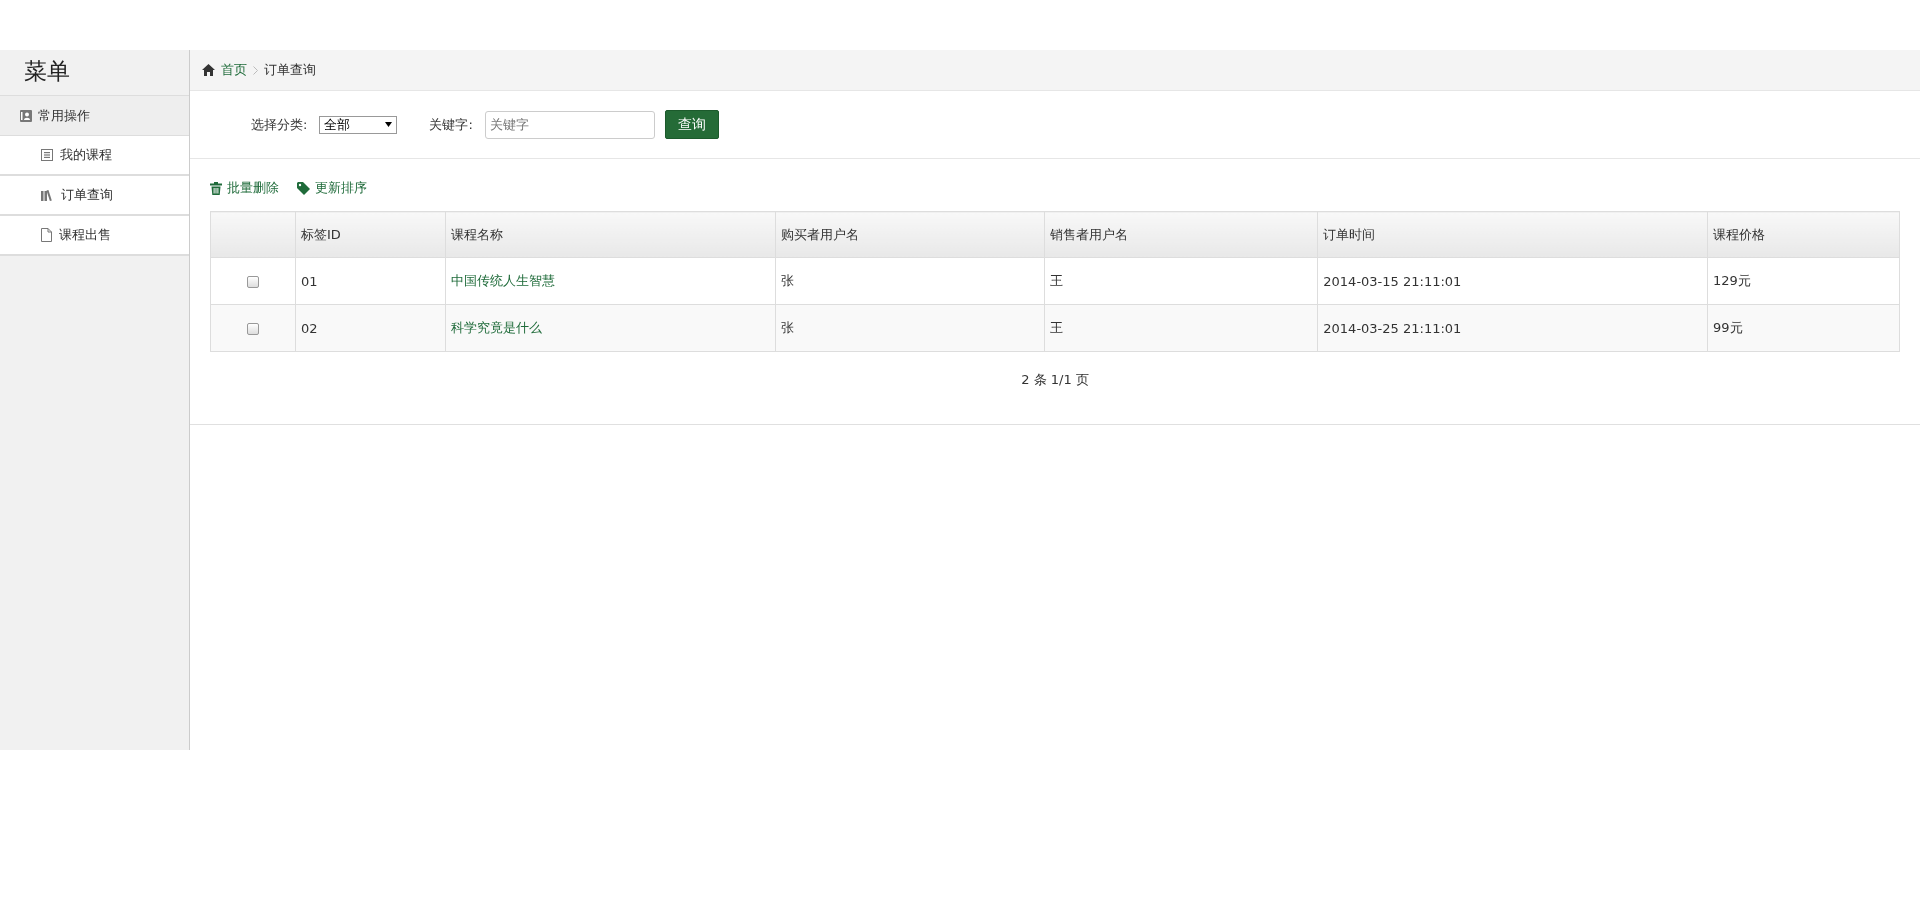  What do you see at coordinates (303, 188) in the screenshot?
I see `tag-icon` at bounding box center [303, 188].